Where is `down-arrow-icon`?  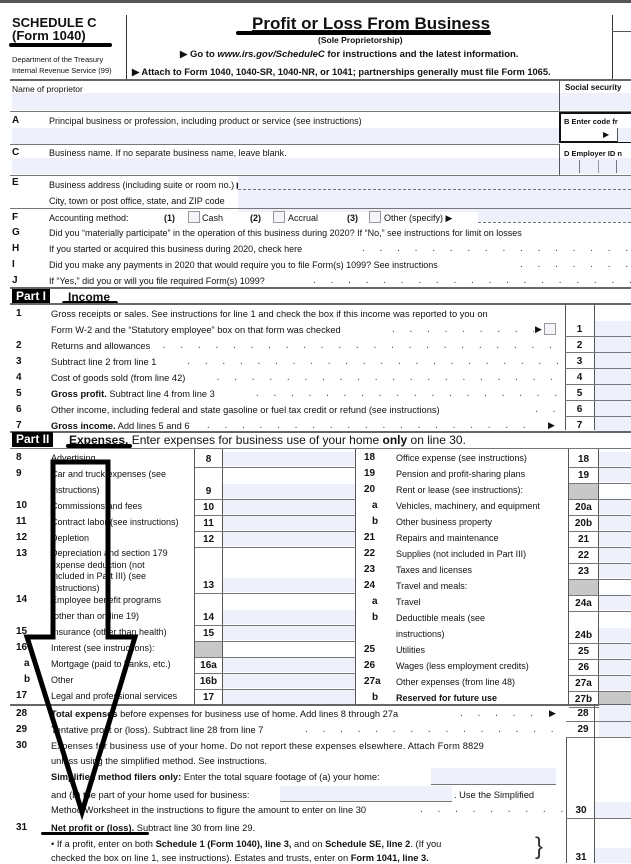
down-arrow-icon is located at coordinates (81, 640).